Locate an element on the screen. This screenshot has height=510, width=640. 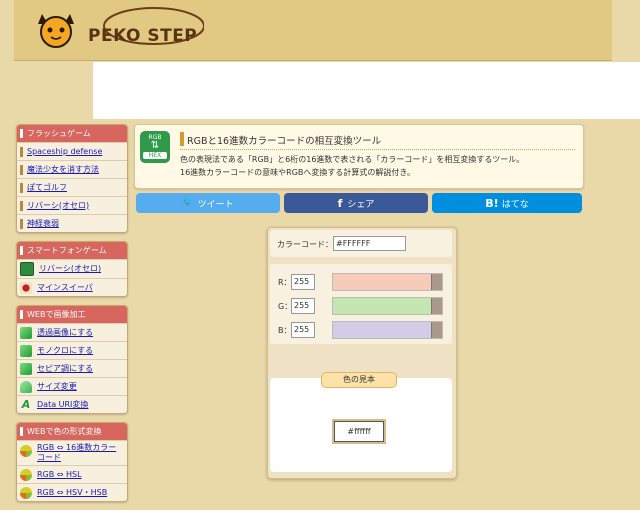
sidebar-section-smartphone-games: スマートフォンゲーム リバーシ(オセロ) マインスイーパ is located at coordinates (72, 269).